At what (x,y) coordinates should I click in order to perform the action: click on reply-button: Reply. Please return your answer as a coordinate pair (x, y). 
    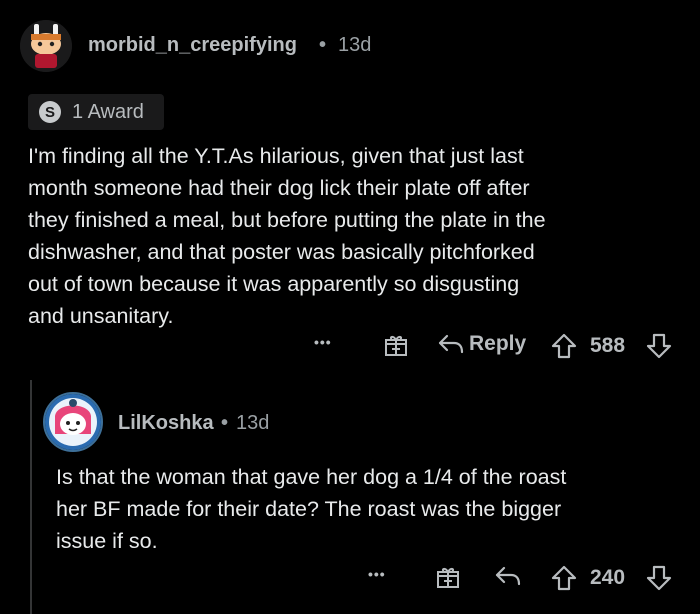
    Looking at the image, I should click on (481, 344).